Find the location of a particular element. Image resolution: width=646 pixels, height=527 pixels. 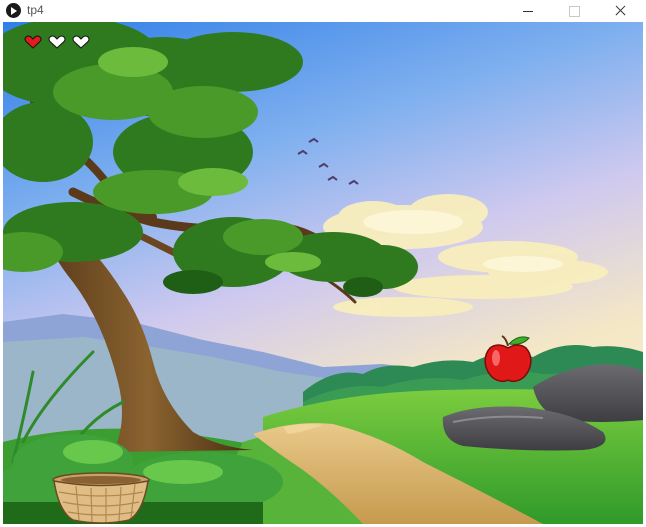

basket-icon is located at coordinates (101, 498).